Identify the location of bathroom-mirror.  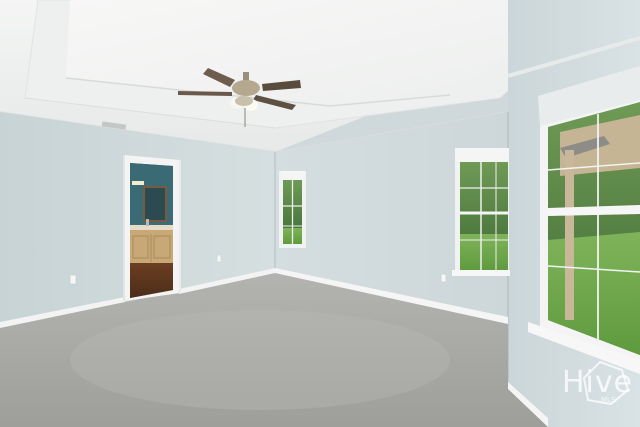
(155, 204).